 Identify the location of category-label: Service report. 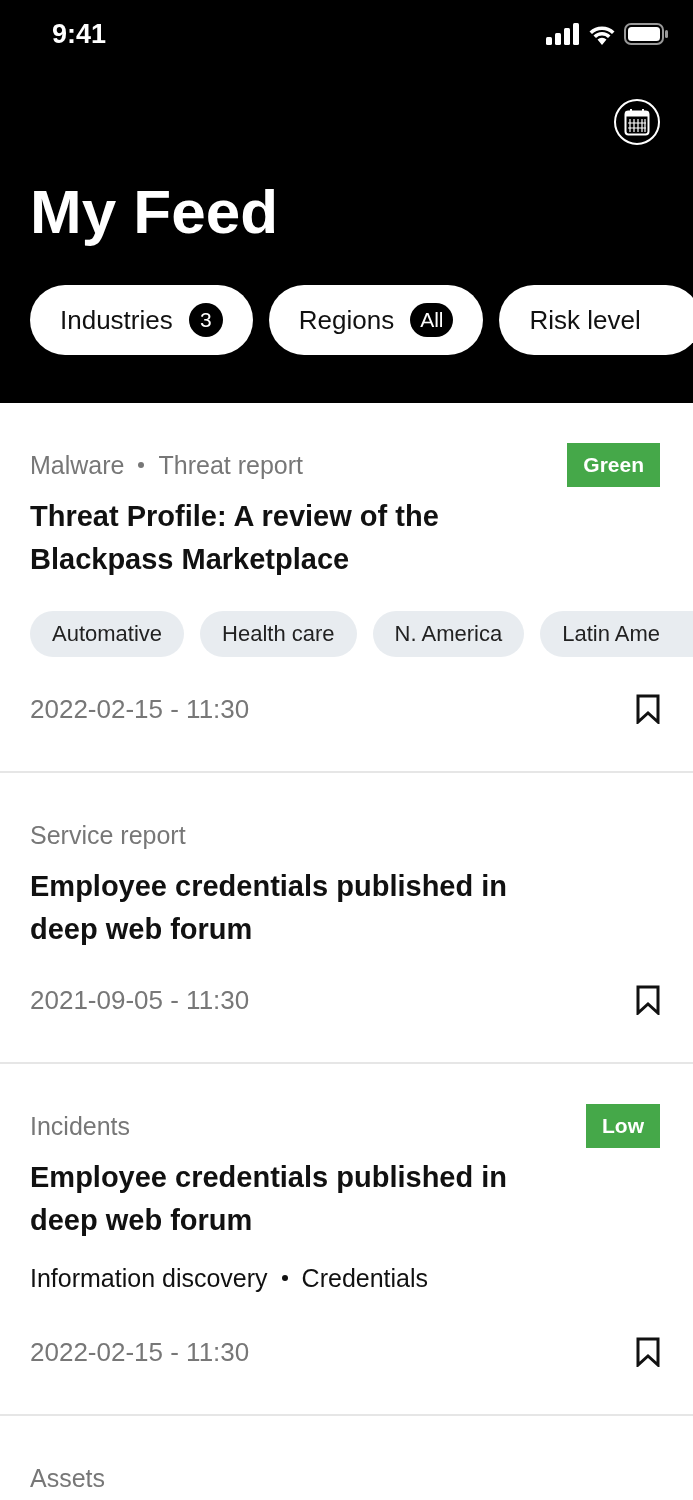
(108, 835).